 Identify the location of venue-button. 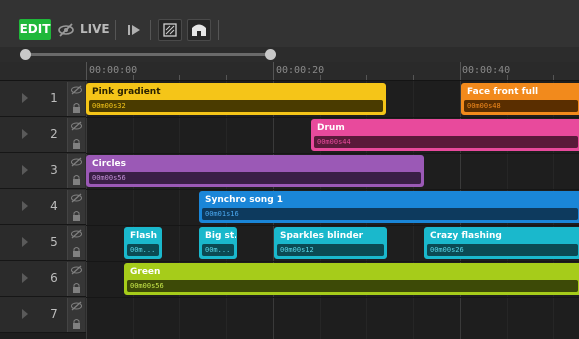
(199, 30).